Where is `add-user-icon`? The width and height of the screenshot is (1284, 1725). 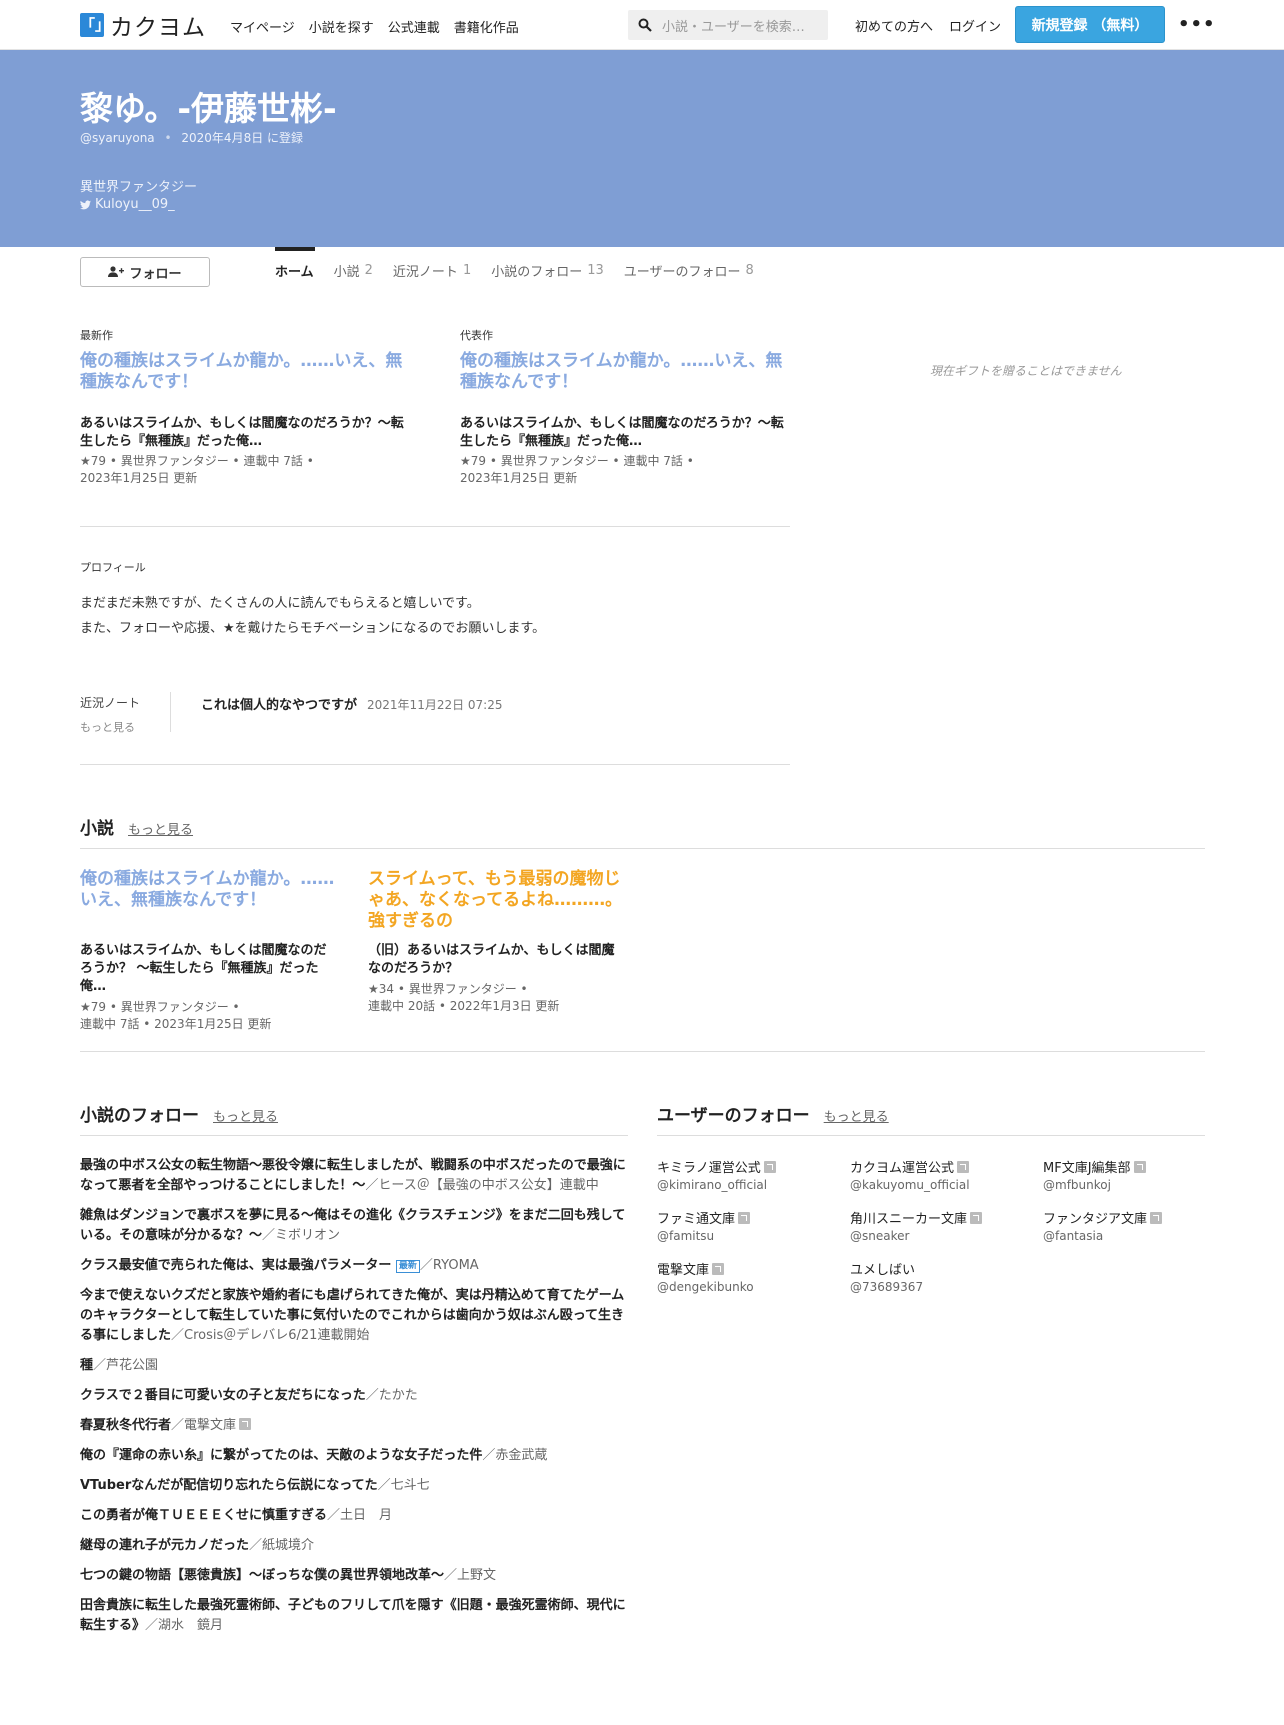 add-user-icon is located at coordinates (116, 271).